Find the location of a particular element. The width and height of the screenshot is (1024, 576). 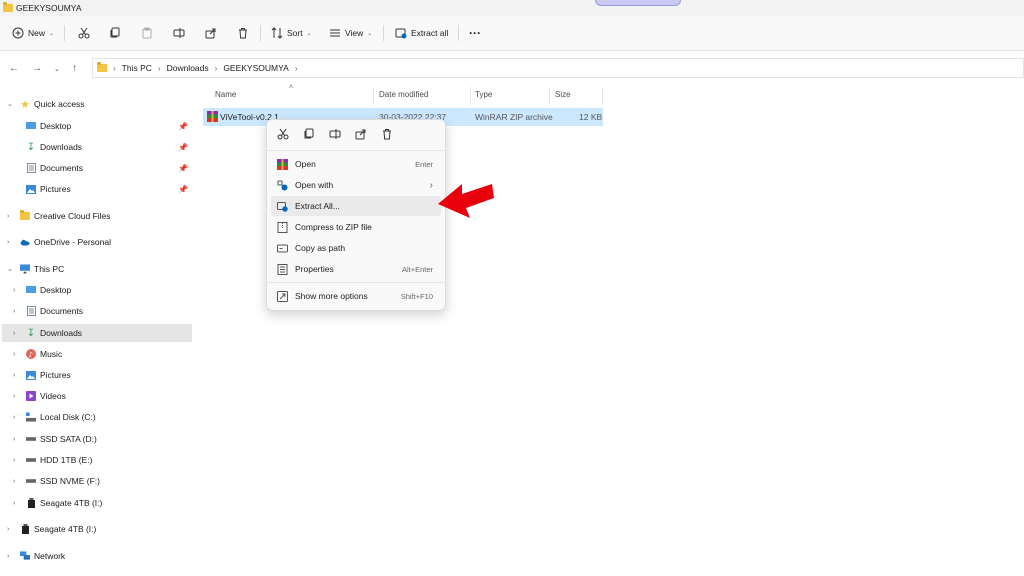

menu-item-copy-as-path: Copy as path is located at coordinates (356, 248).